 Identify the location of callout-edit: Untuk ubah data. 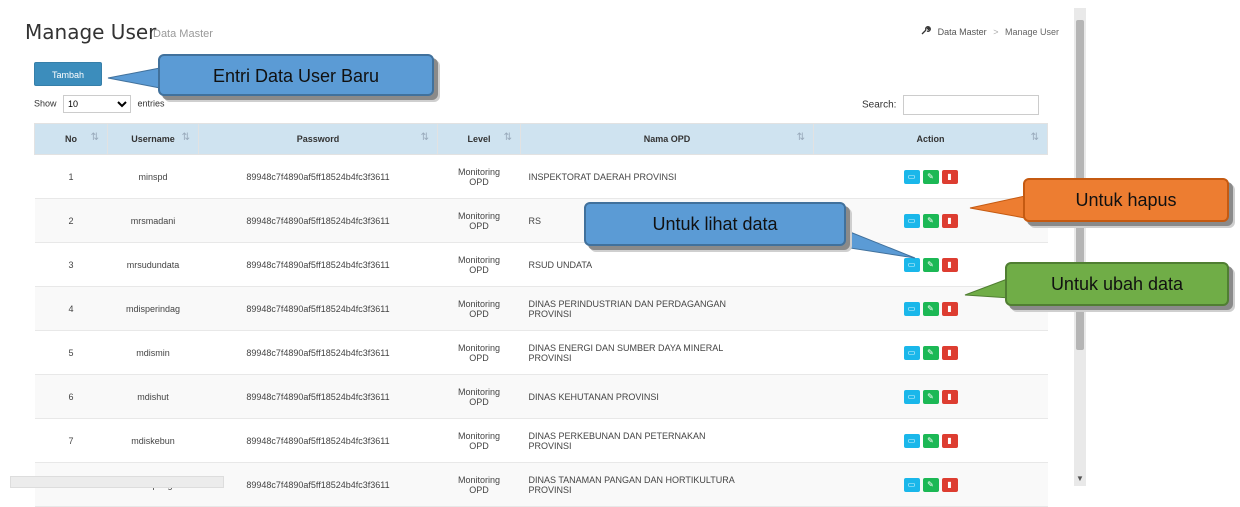
(1117, 284).